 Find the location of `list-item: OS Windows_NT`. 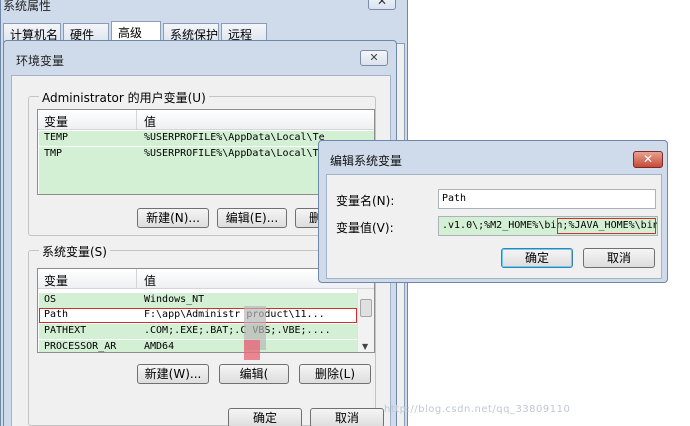

list-item: OS Windows_NT is located at coordinates (198, 300).